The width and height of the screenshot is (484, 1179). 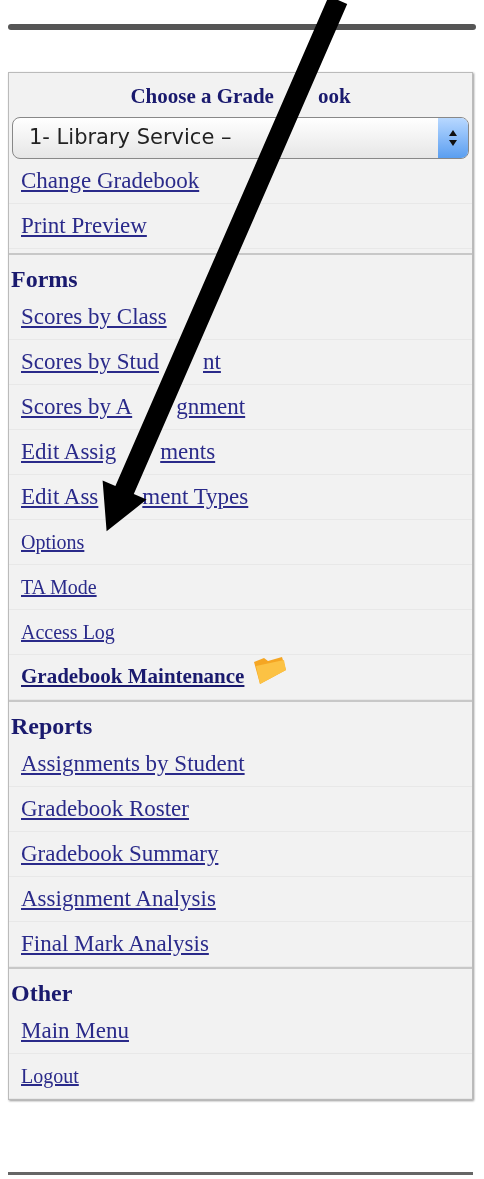 I want to click on gradebook-chooser-title: Choose a Grade, so click(x=202, y=96).